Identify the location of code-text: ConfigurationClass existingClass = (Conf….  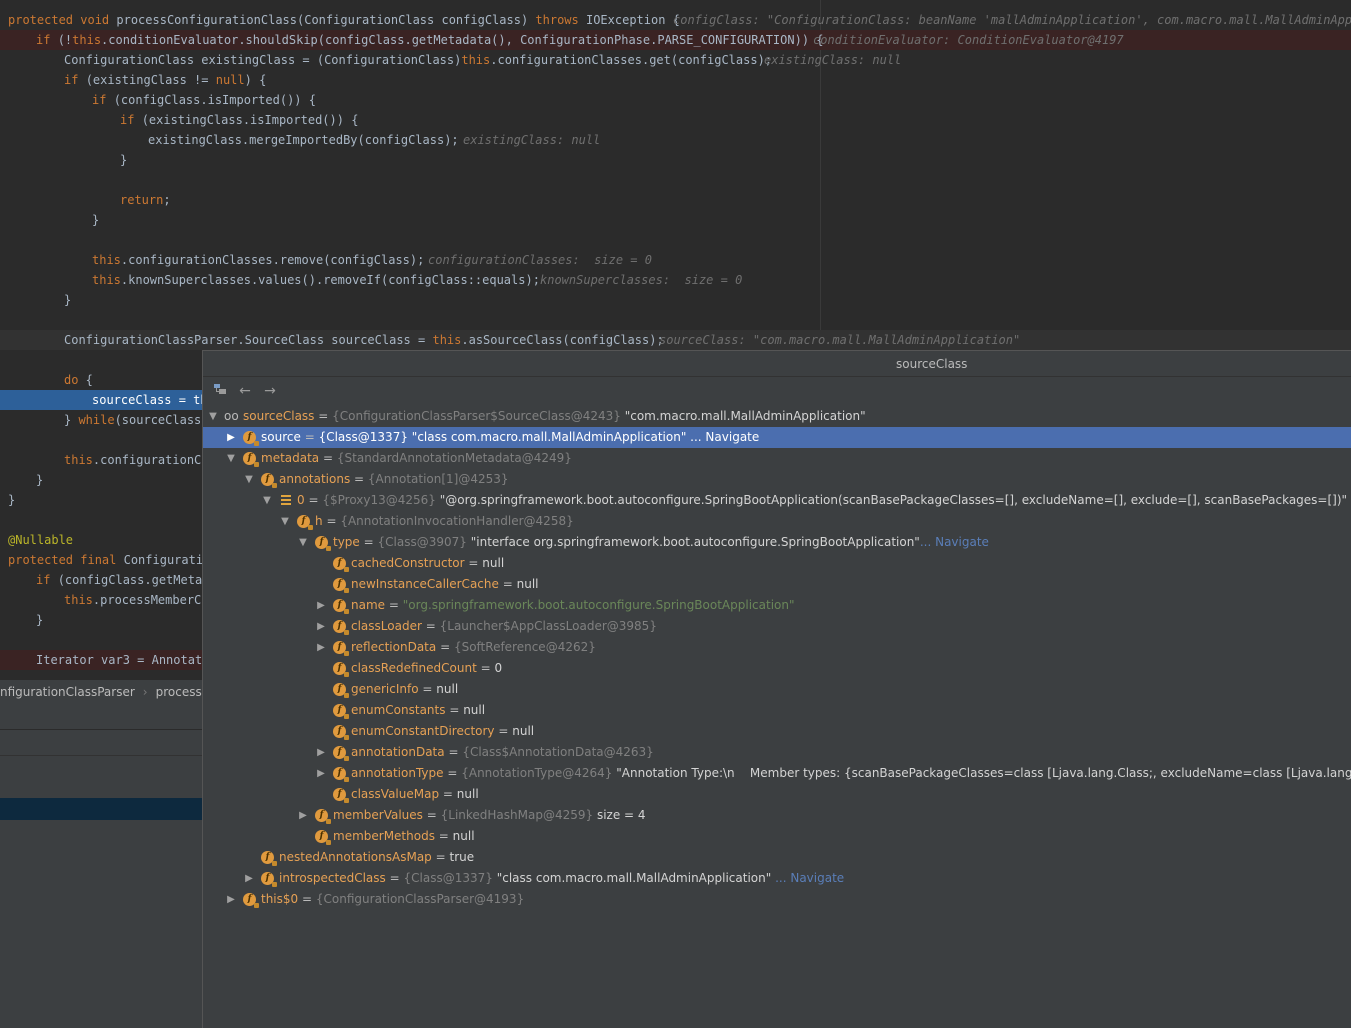
(263, 60).